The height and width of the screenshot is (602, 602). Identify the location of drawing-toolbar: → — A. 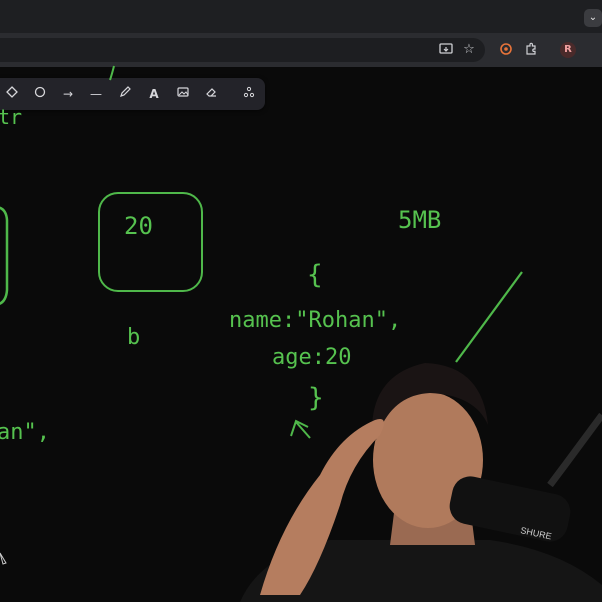
(132, 94).